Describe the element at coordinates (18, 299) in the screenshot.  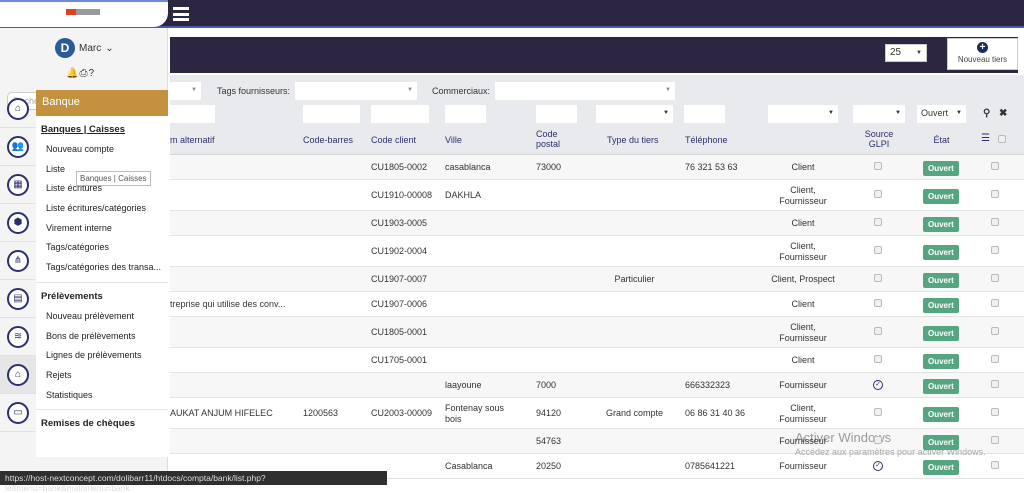
I see `menu-projects: ▤` at that location.